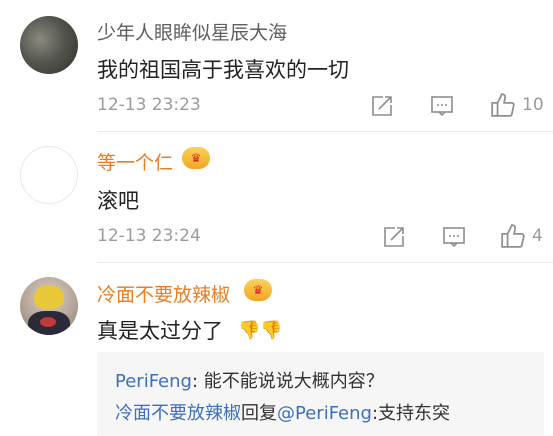 The image size is (553, 436). Describe the element at coordinates (324, 413) in the screenshot. I see `reply-mention: @PeriFeng` at that location.